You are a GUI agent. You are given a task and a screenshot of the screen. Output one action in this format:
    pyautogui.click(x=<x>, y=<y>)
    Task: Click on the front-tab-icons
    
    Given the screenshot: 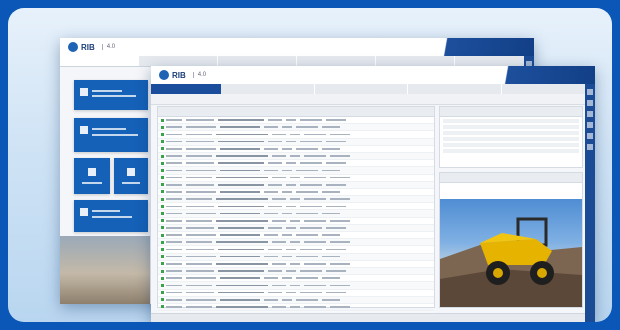 What is the action you would take?
    pyautogui.click(x=186, y=89)
    